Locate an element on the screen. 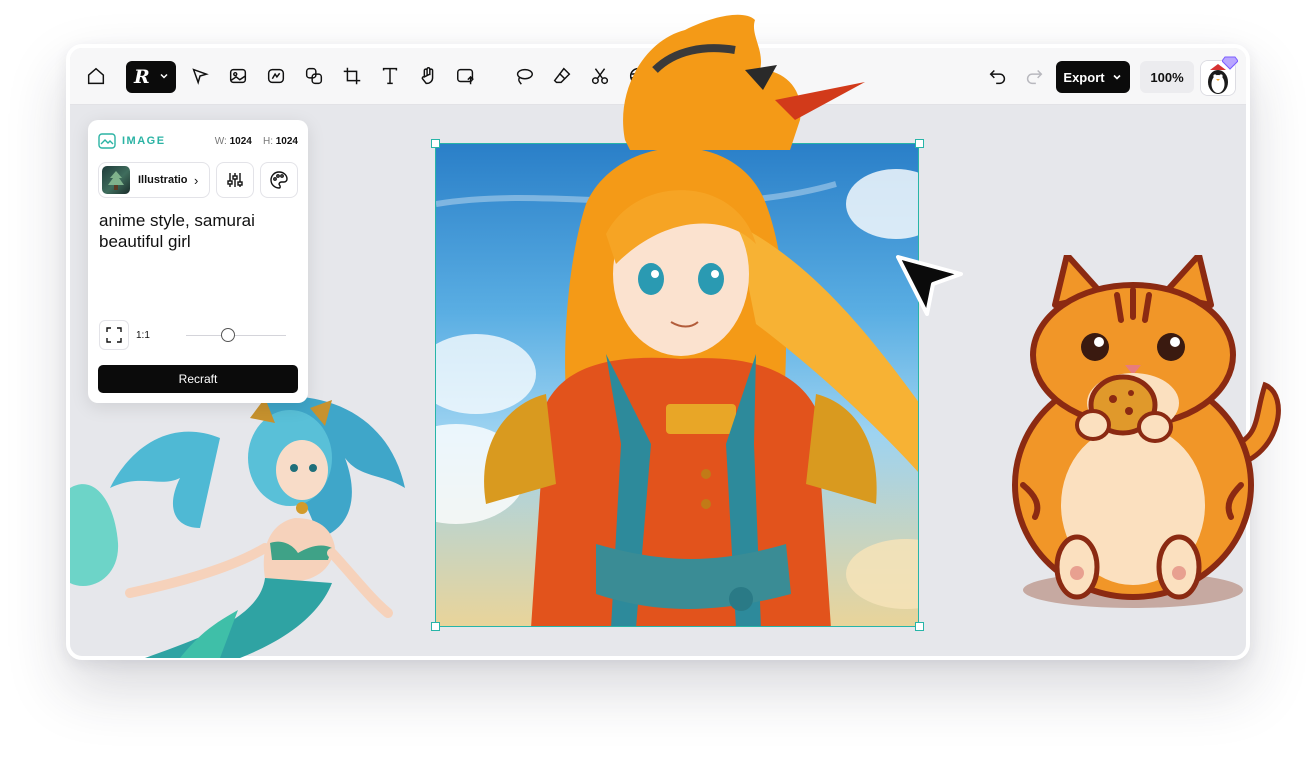 The image size is (1306, 761). aspect-ratio-label: 1:1 is located at coordinates (143, 335).